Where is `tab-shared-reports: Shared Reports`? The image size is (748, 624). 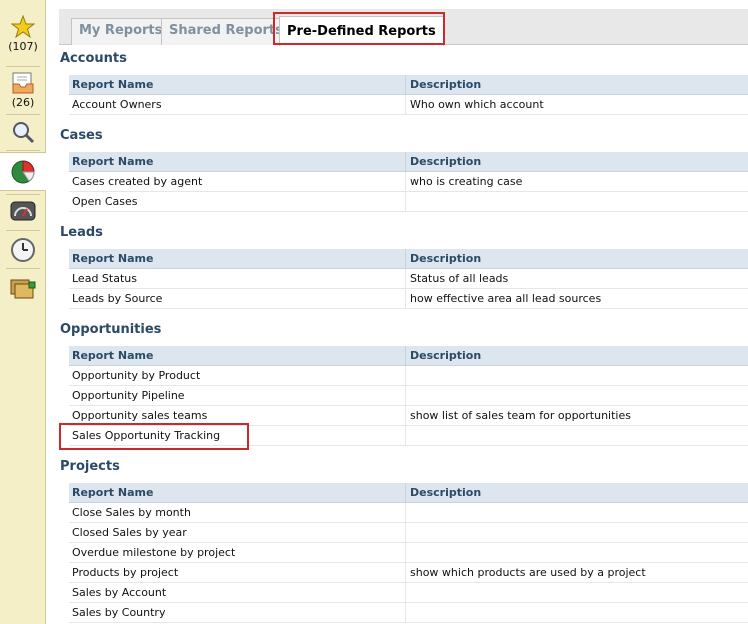 tab-shared-reports: Shared Reports is located at coordinates (226, 31).